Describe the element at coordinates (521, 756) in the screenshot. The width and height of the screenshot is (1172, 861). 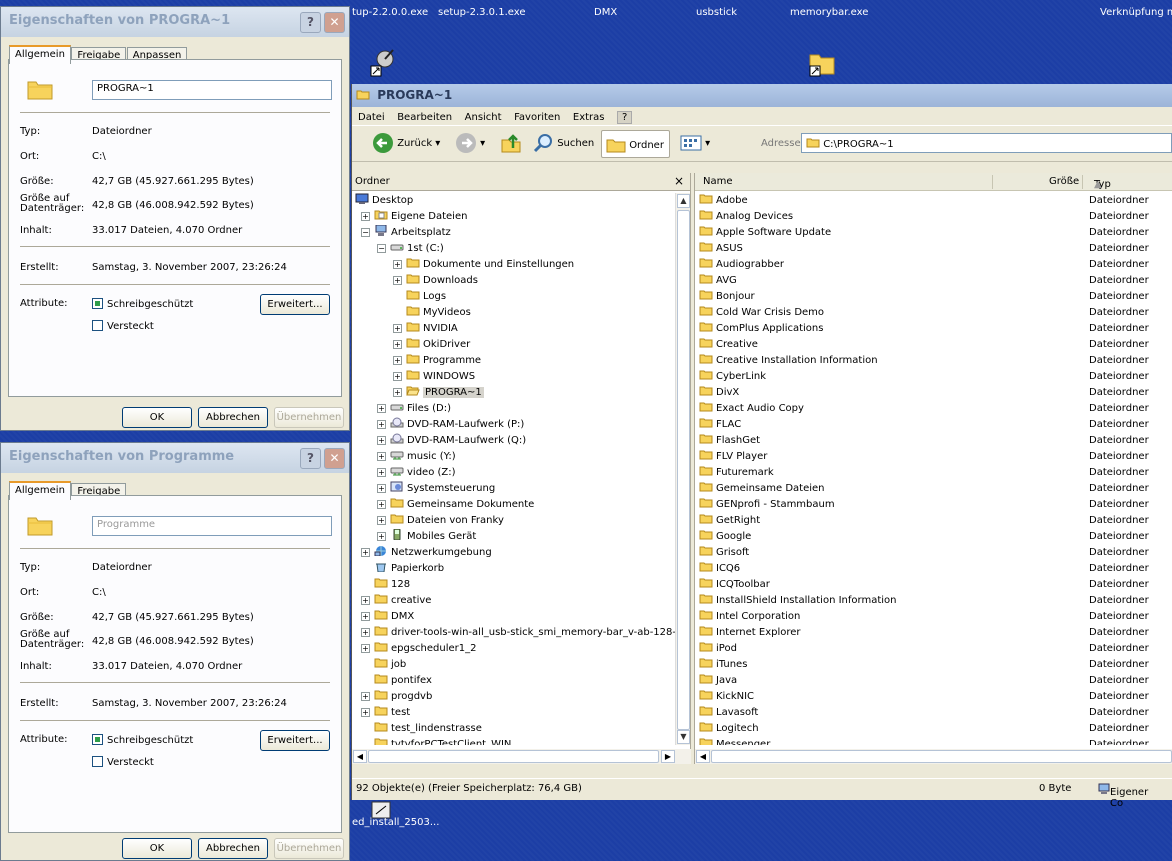
I see `tree-horizontal-scrollbar: ◀ ▶` at that location.